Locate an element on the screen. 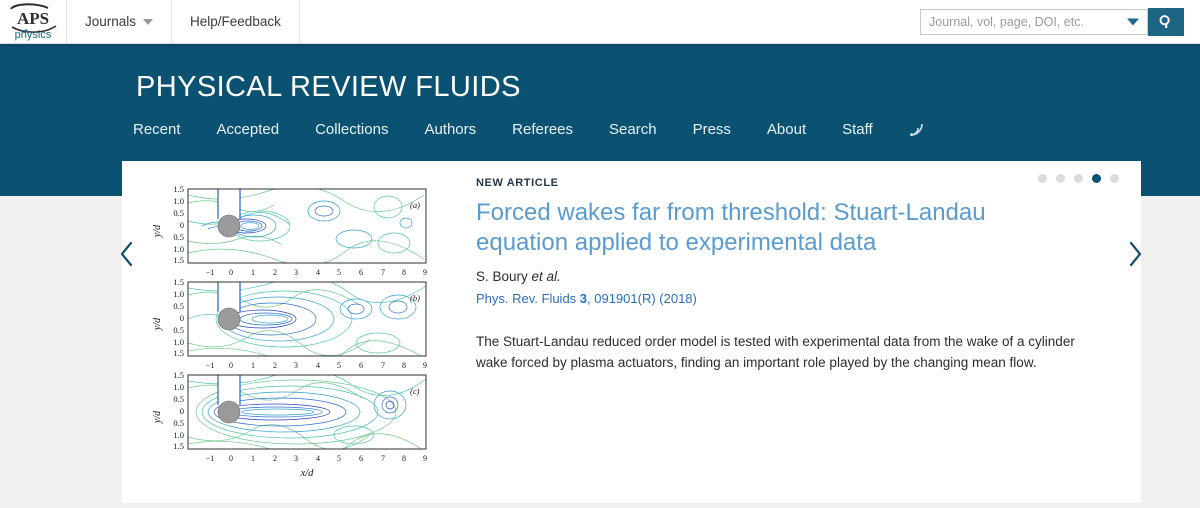 The width and height of the screenshot is (1200, 508). y-axis-label-a: y/d is located at coordinates (157, 231).